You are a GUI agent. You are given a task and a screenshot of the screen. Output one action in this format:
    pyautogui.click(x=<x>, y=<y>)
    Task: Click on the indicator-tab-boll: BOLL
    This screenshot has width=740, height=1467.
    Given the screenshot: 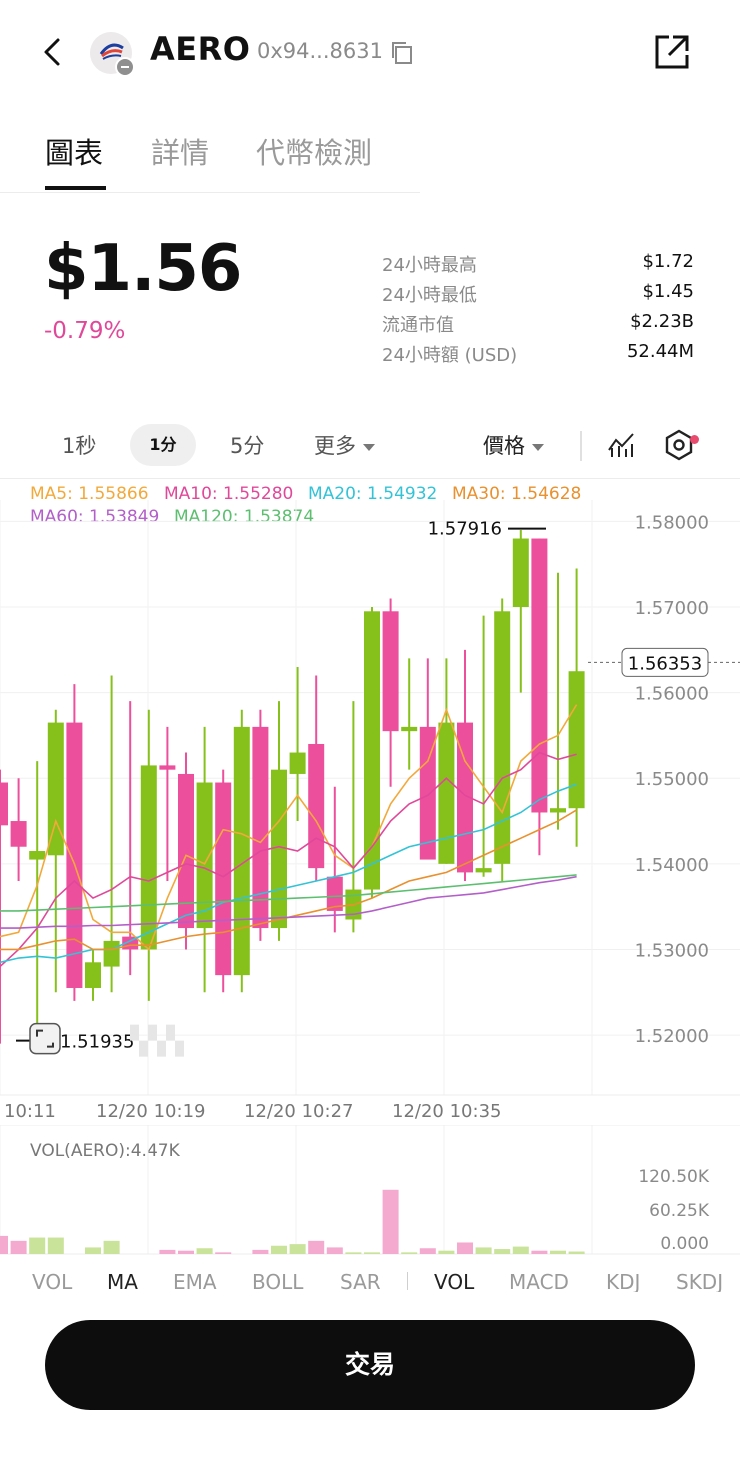 What is the action you would take?
    pyautogui.click(x=277, y=1281)
    